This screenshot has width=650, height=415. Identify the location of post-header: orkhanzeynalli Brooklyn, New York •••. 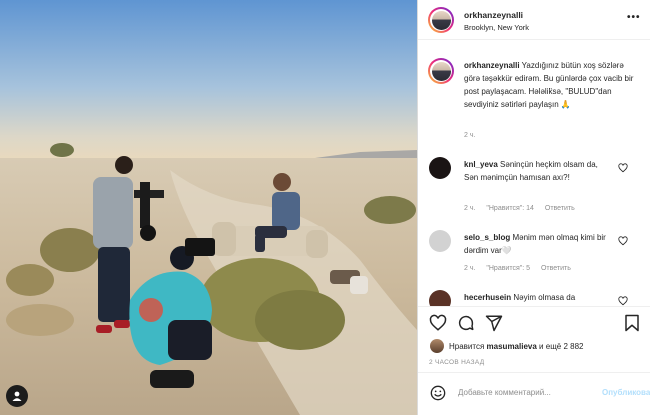
(534, 20).